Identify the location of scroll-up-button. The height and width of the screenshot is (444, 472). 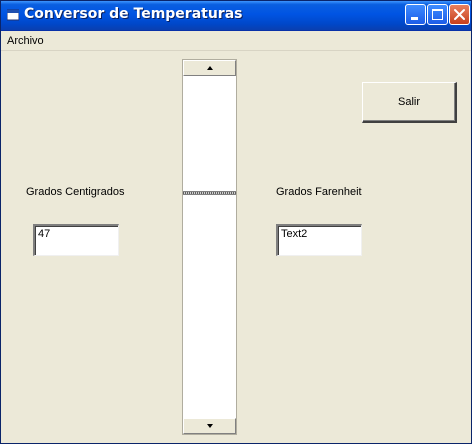
(209, 68).